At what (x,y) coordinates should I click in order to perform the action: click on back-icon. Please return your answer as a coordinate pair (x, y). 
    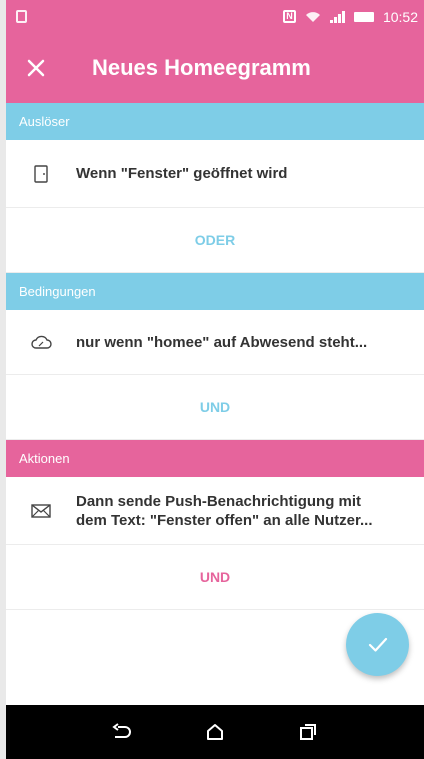
    Looking at the image, I should click on (122, 732).